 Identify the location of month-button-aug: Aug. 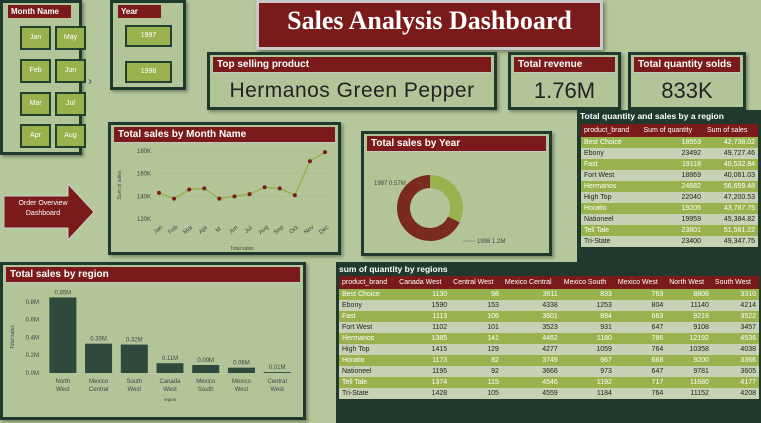
(70, 136).